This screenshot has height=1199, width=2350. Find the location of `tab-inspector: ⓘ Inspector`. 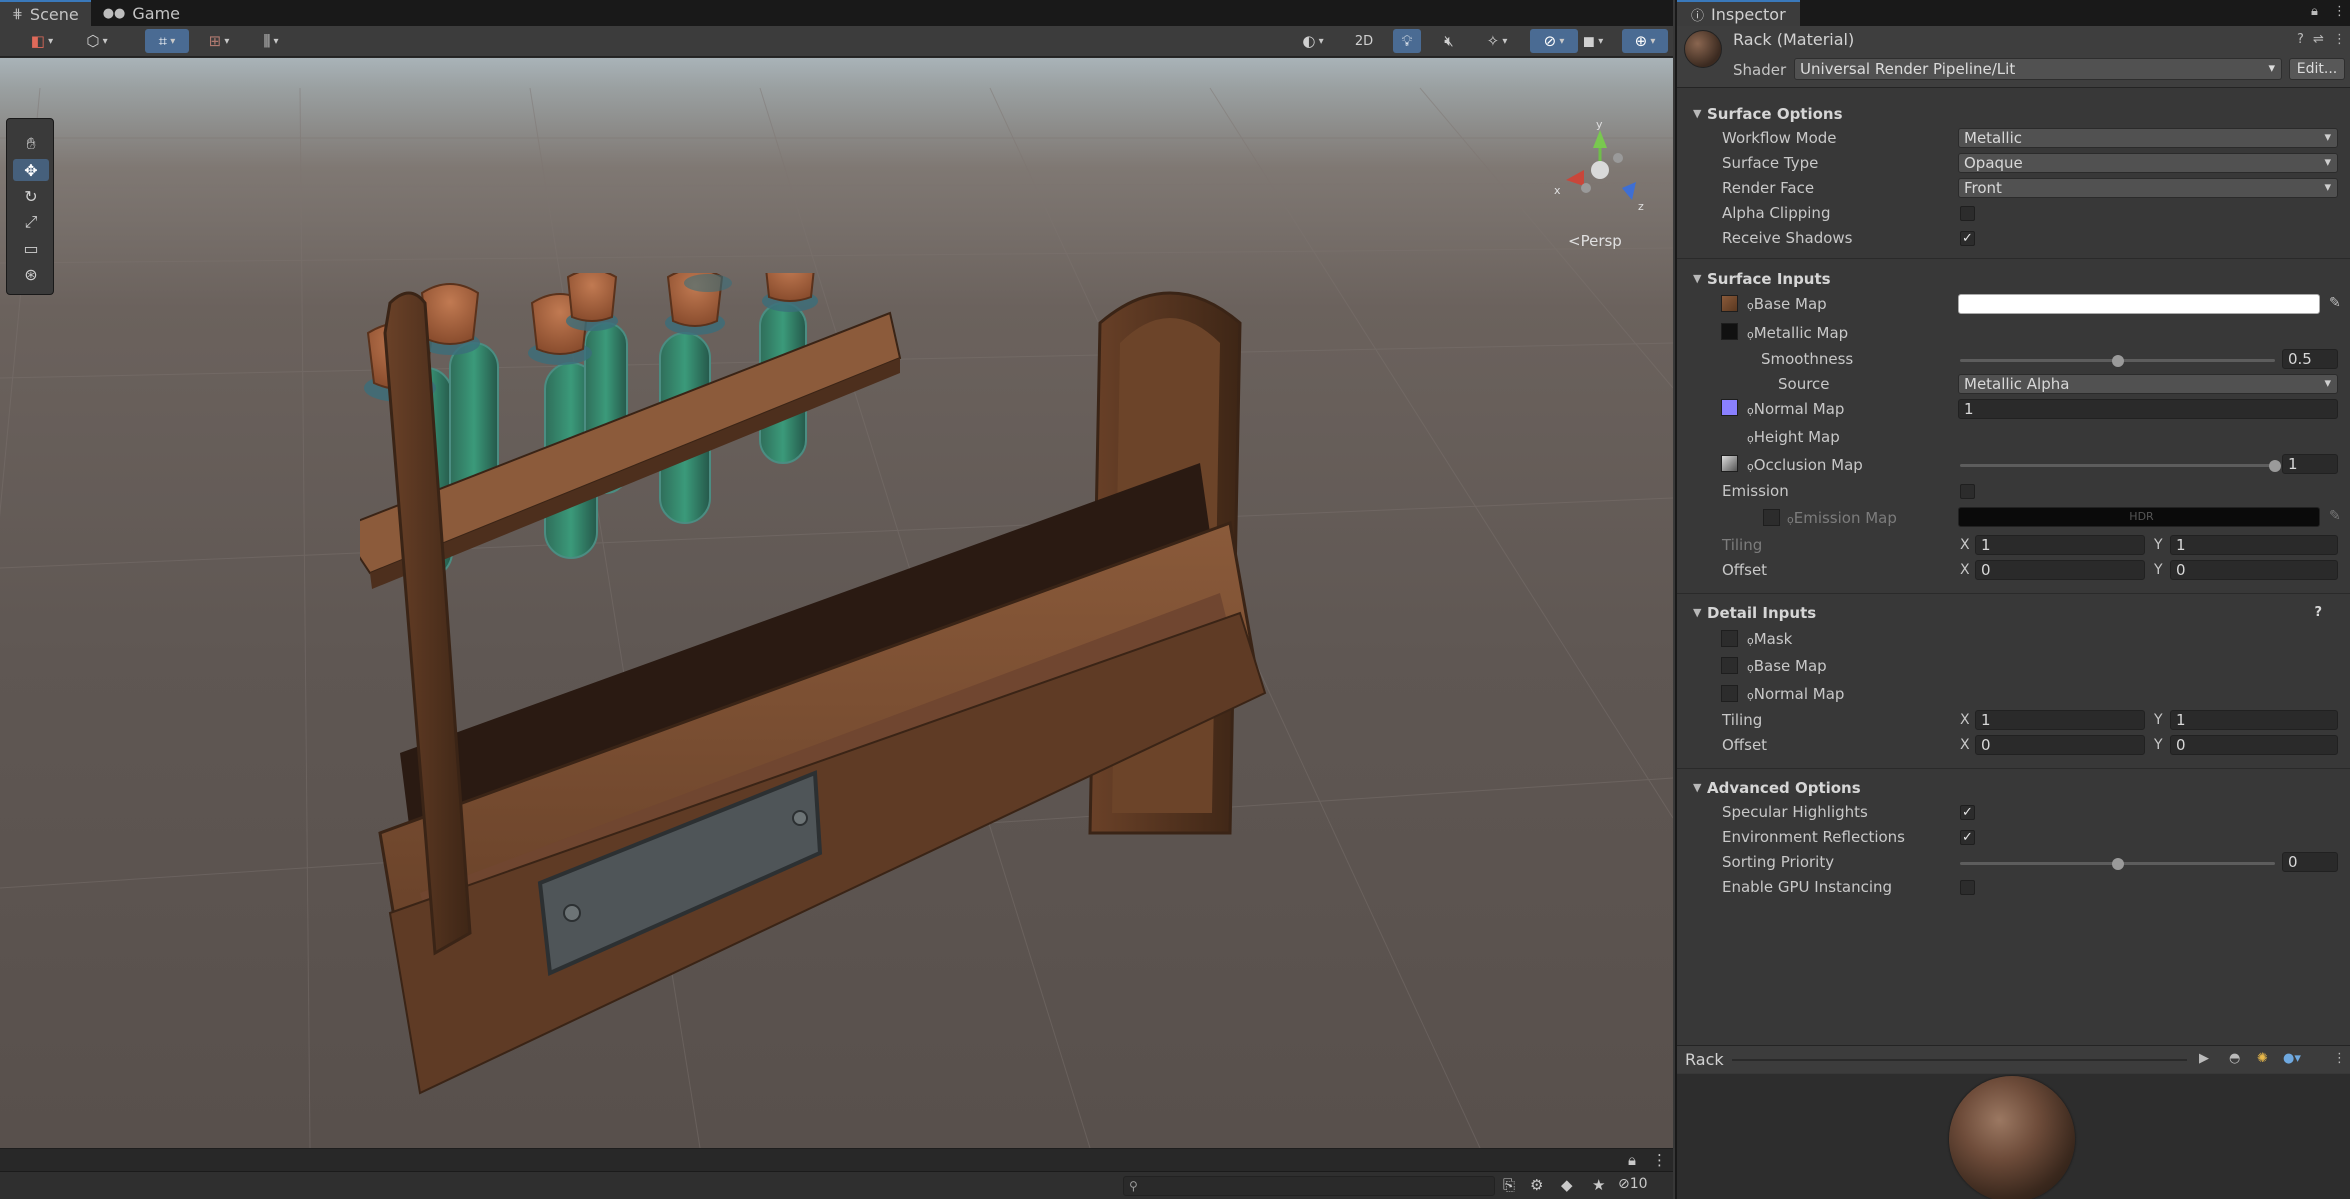

tab-inspector: ⓘ Inspector is located at coordinates (1738, 13).